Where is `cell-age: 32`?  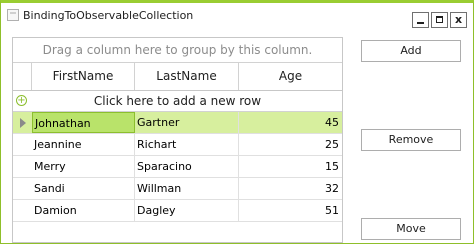
cell-age: 32 is located at coordinates (290, 188).